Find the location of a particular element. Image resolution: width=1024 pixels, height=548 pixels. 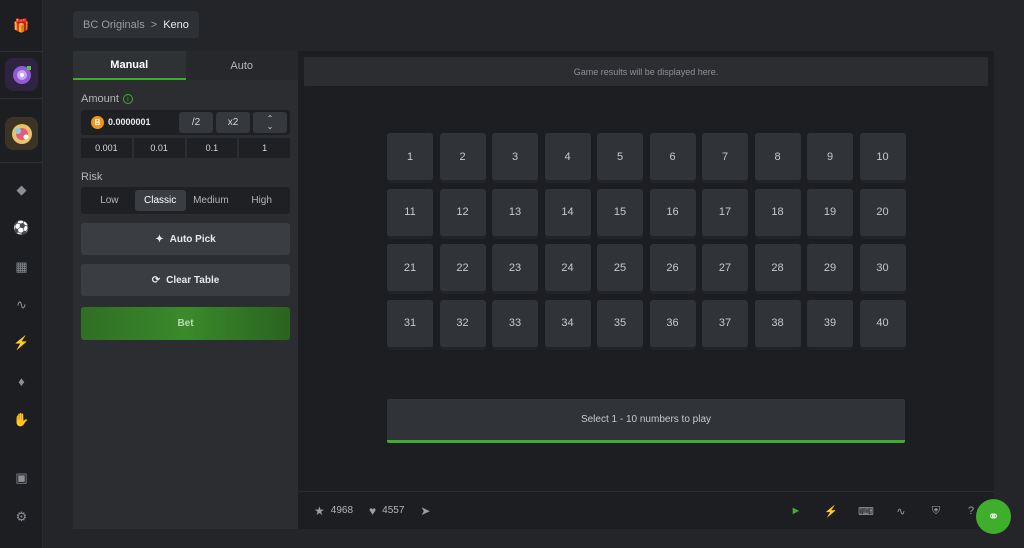

chart-bars-icon: ▦ is located at coordinates (21, 267).